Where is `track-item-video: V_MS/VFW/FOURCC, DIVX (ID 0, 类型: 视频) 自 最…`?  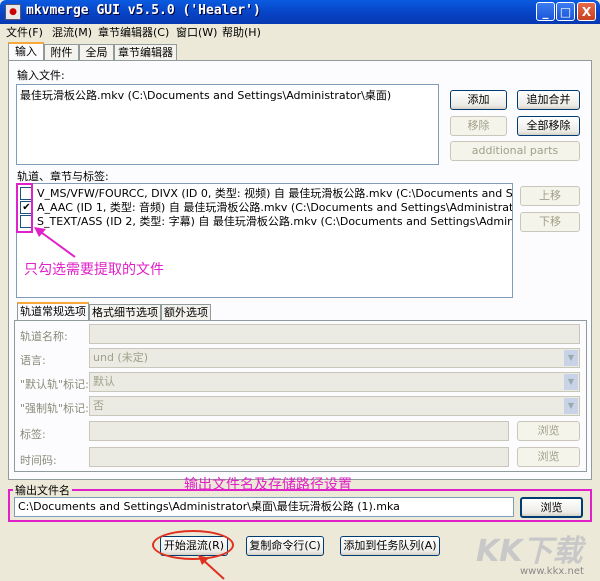
track-item-video: V_MS/VFW/FOURCC, DIVX (ID 0, 类型: 视频) 自 最… is located at coordinates (274, 194).